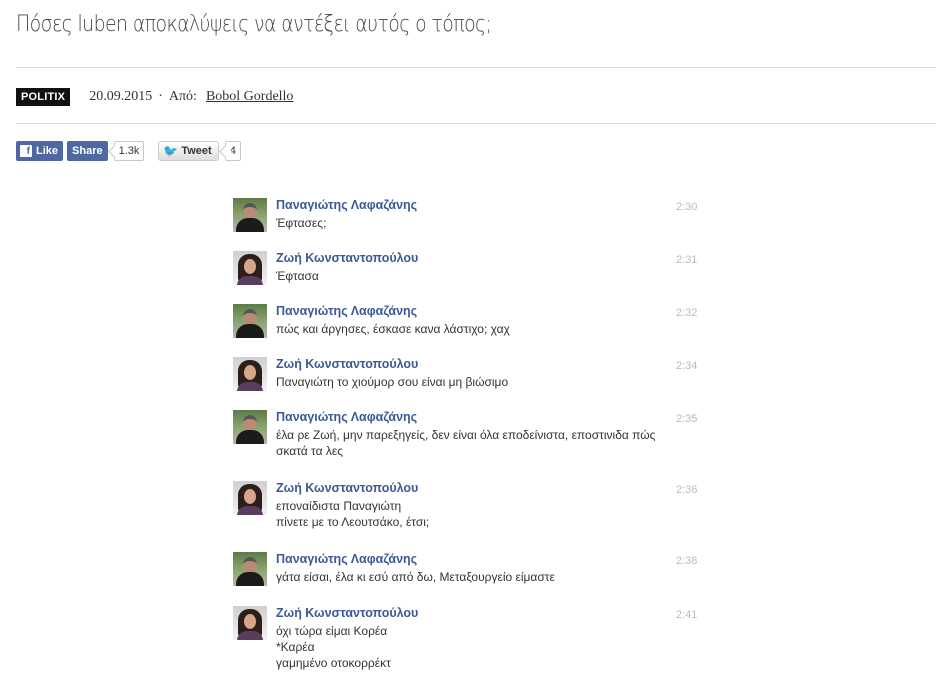 This screenshot has height=695, width=949. Describe the element at coordinates (687, 490) in the screenshot. I see `message-time: 2:36` at that location.